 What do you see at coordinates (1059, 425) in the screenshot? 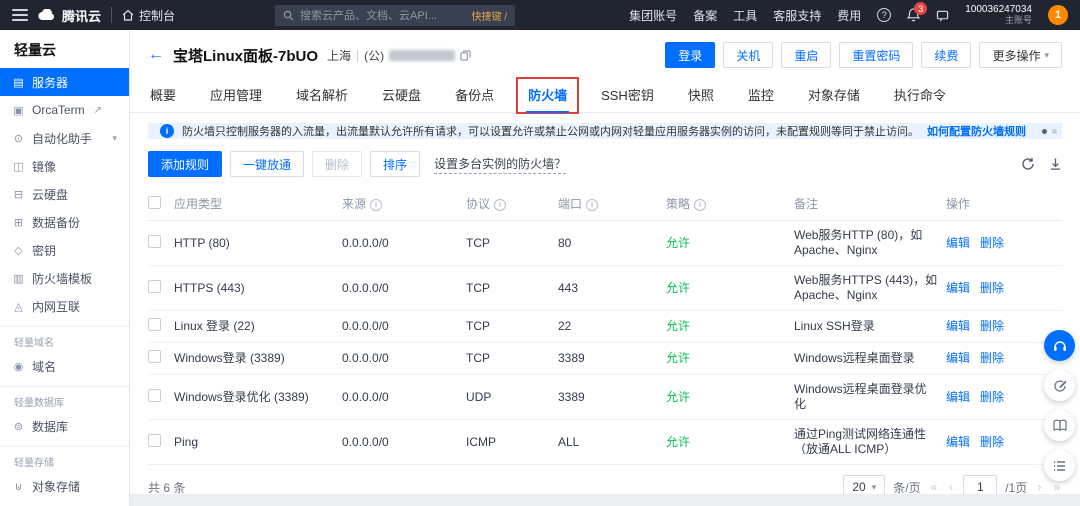
I see `docs-button` at bounding box center [1059, 425].